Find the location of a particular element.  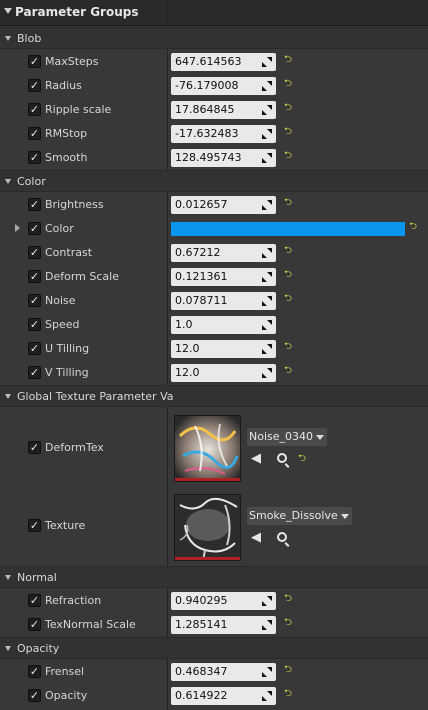

category-blob: Blob is located at coordinates (214, 38).